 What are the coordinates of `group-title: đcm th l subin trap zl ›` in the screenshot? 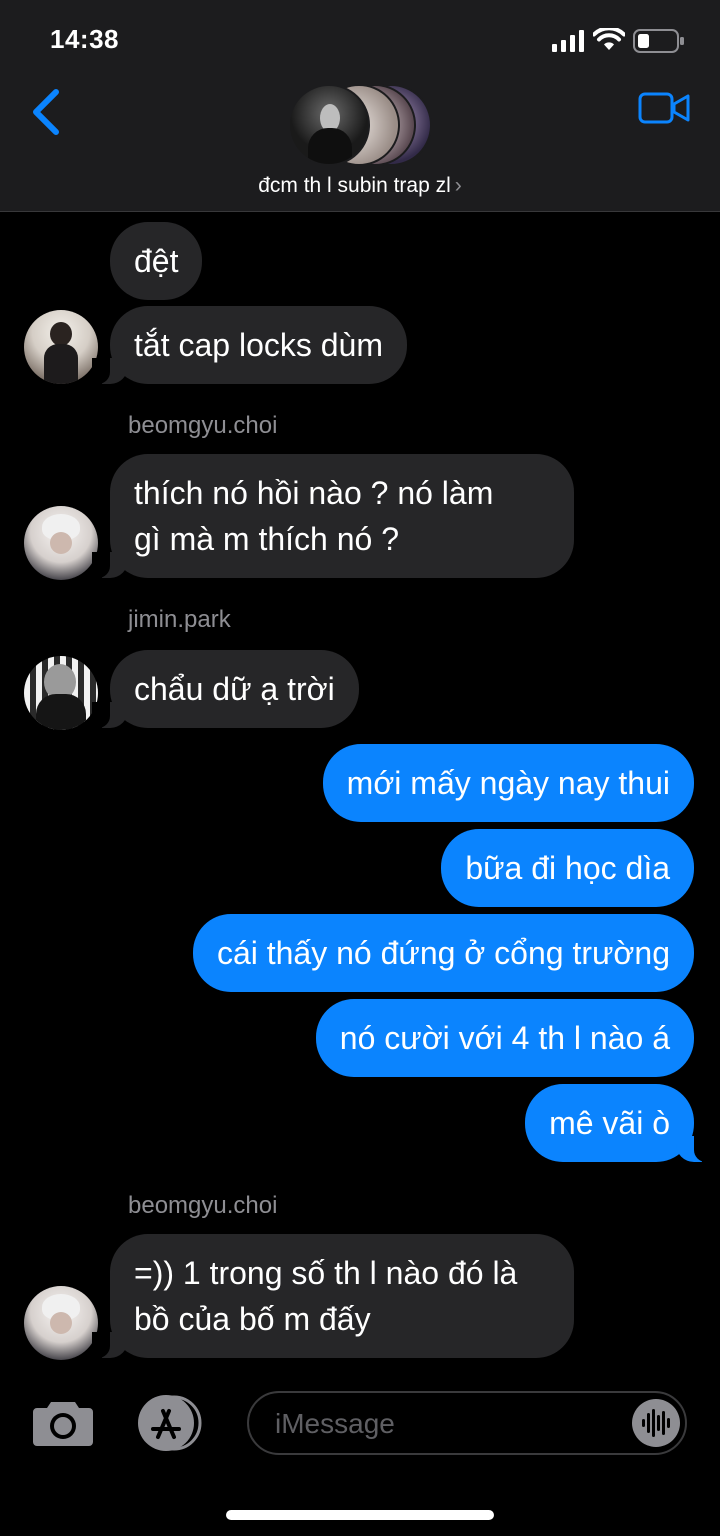 It's located at (360, 186).